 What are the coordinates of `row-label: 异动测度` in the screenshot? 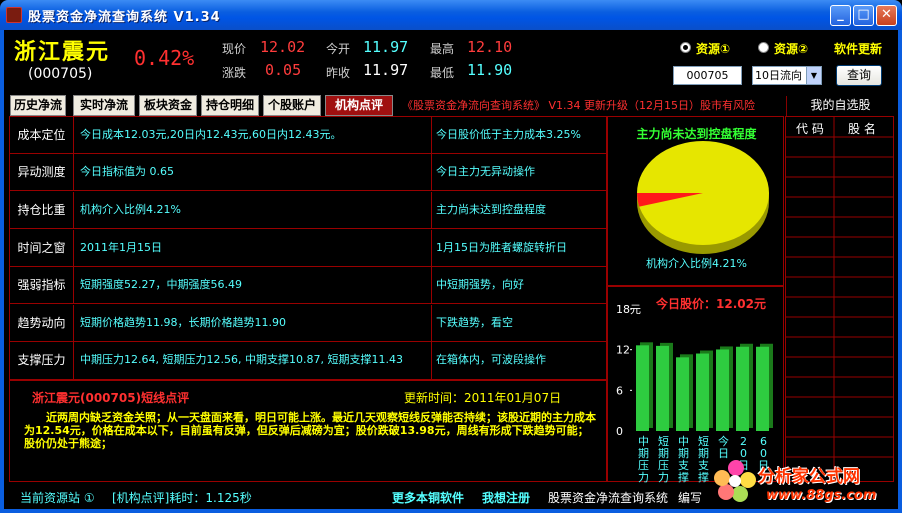 It's located at (42, 172).